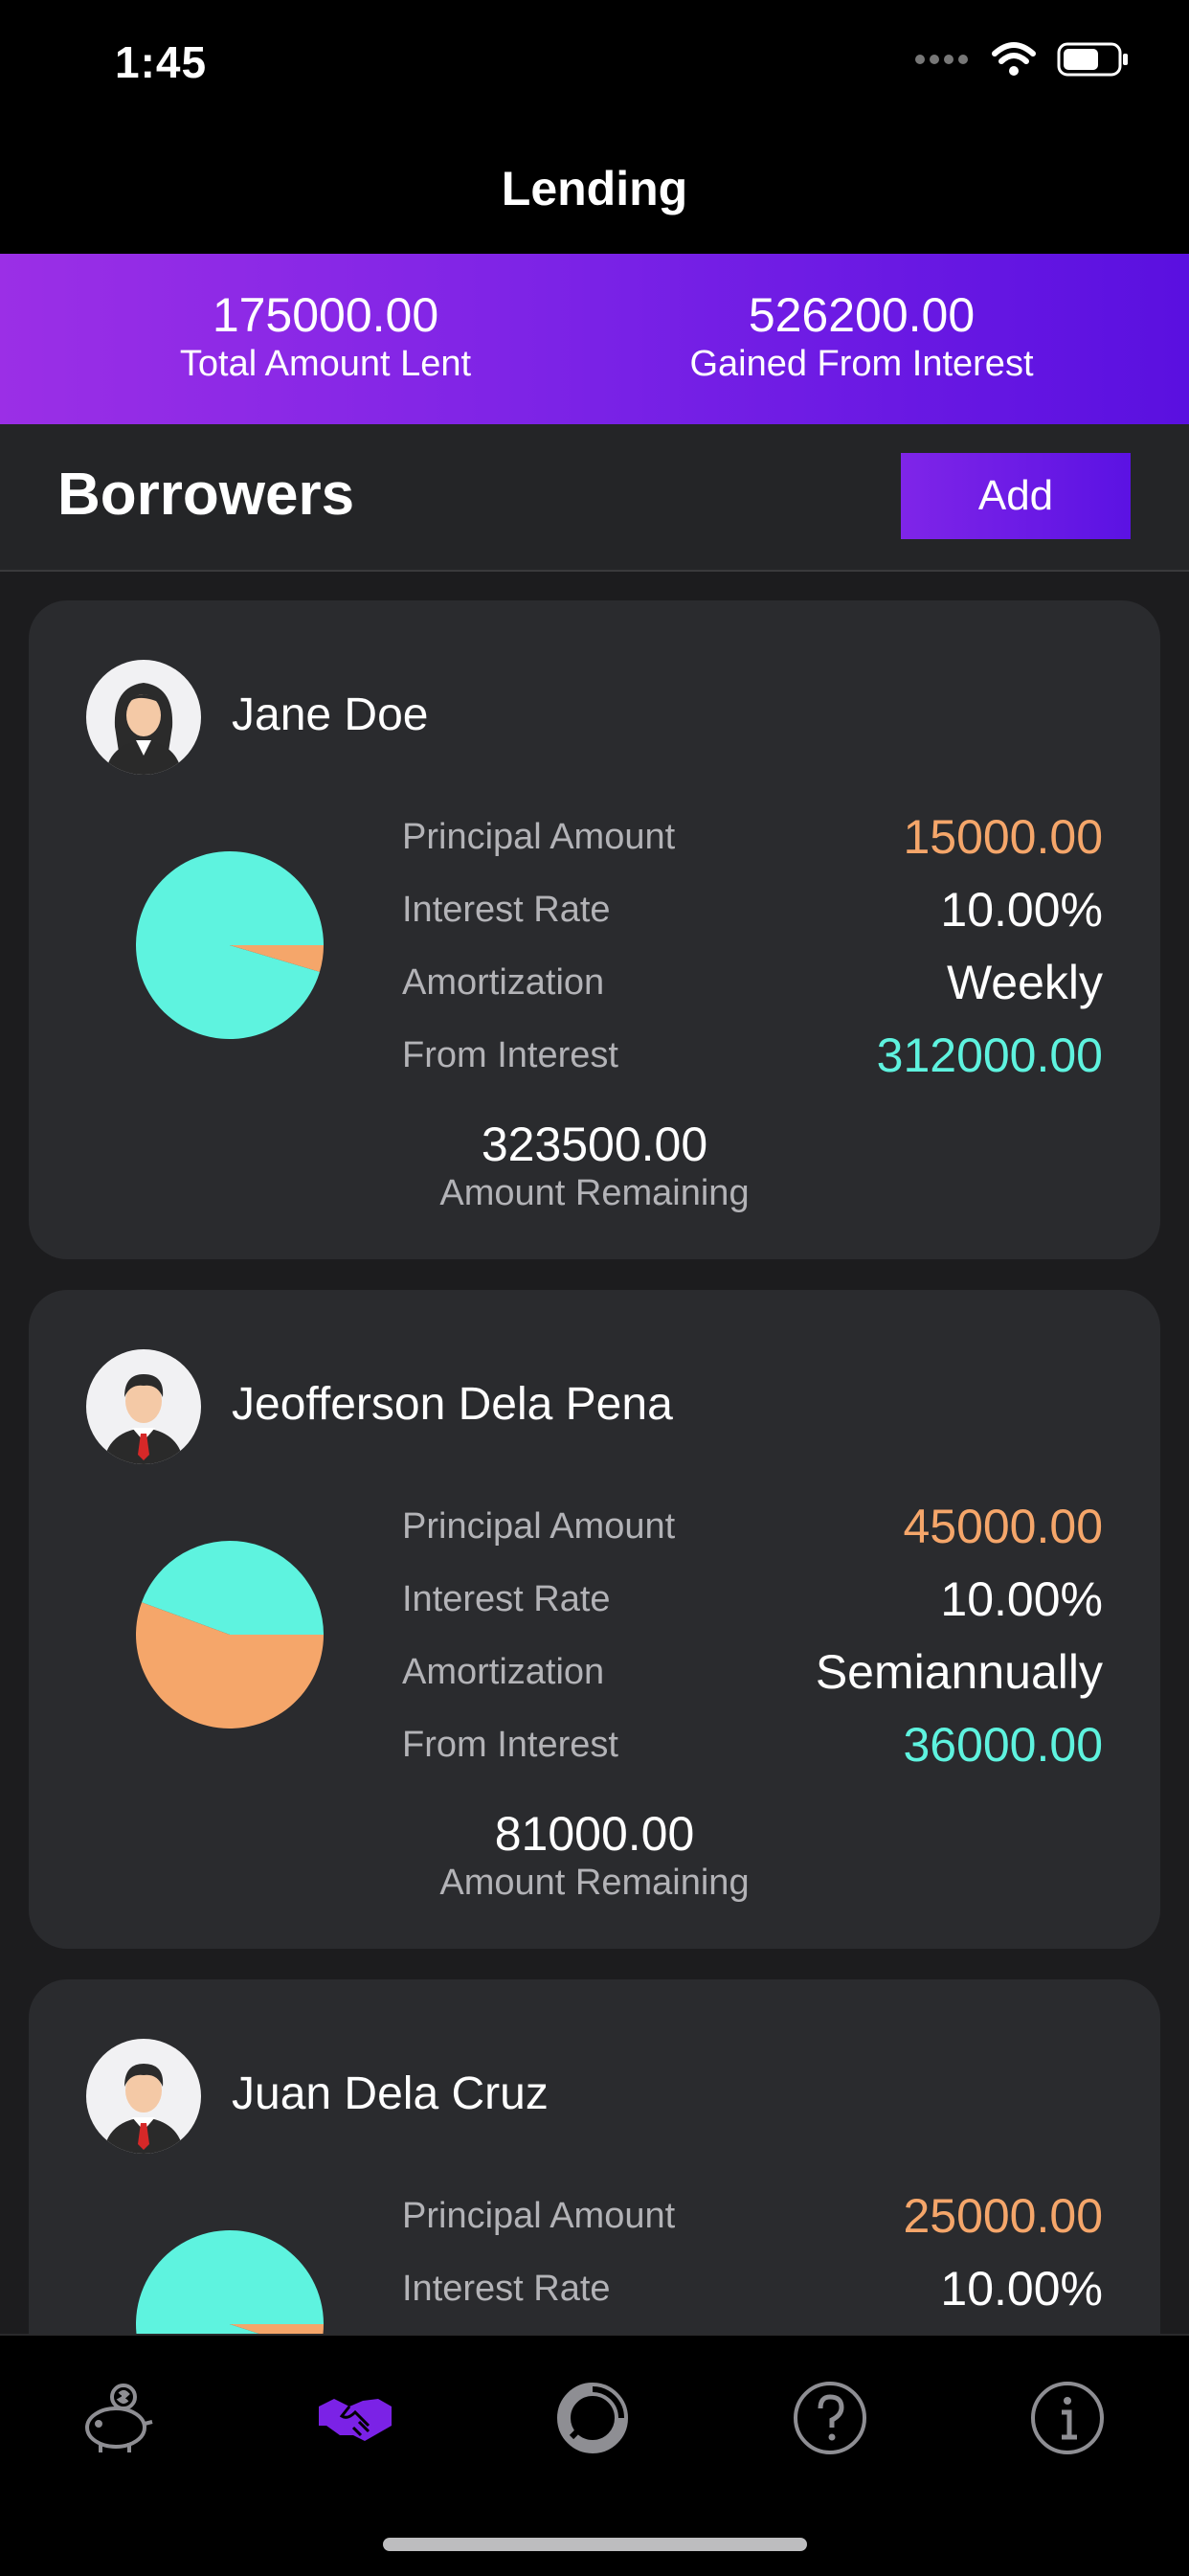  I want to click on interest-slice, so click(230, 2282).